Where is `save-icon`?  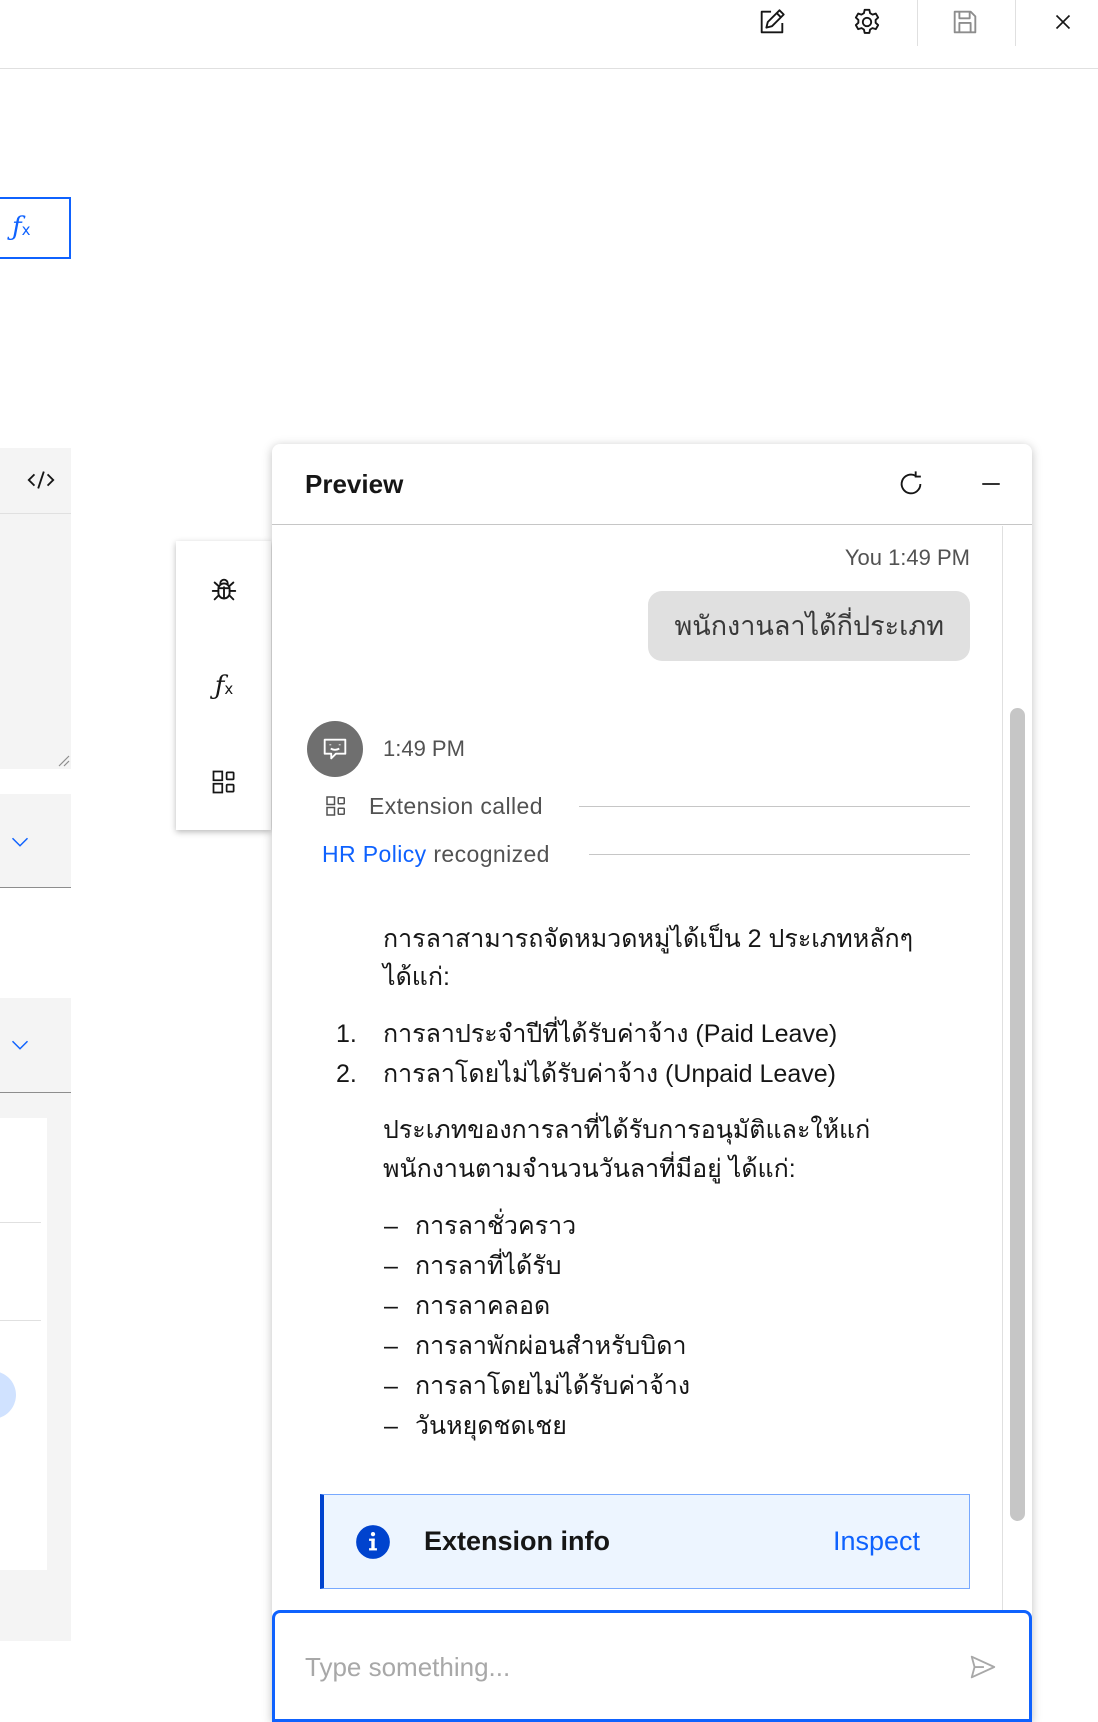 save-icon is located at coordinates (965, 22).